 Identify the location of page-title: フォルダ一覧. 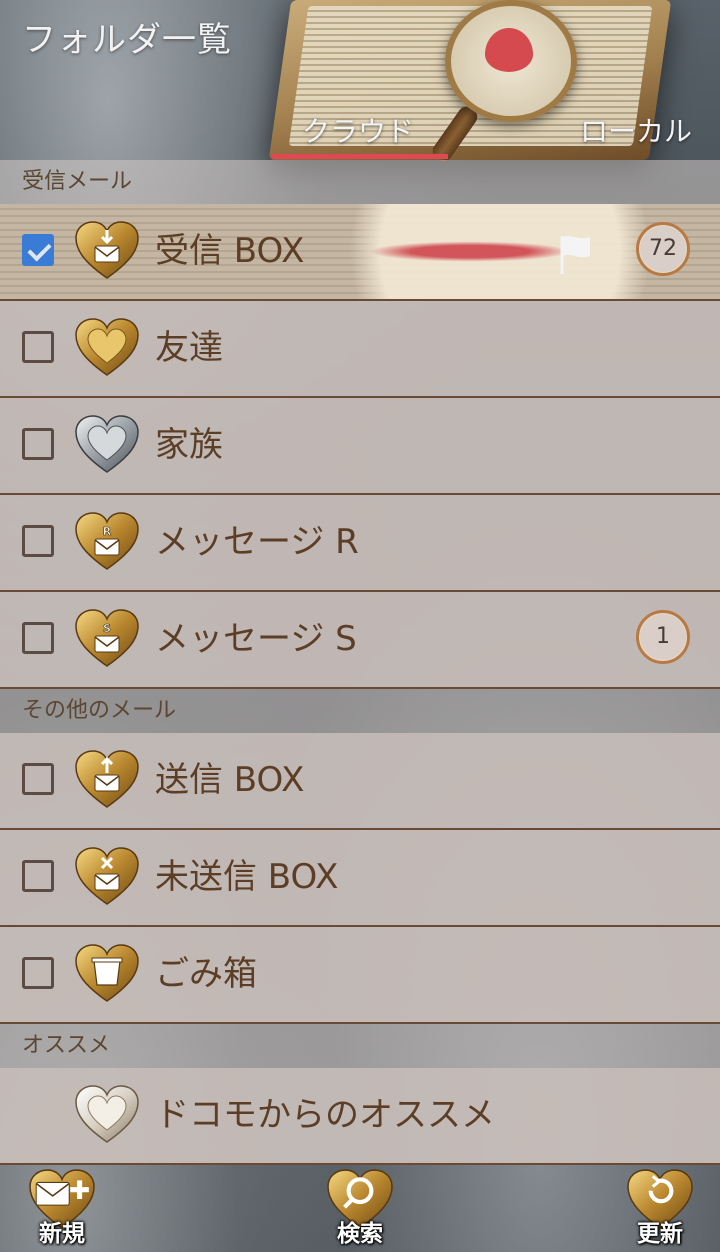
(127, 40).